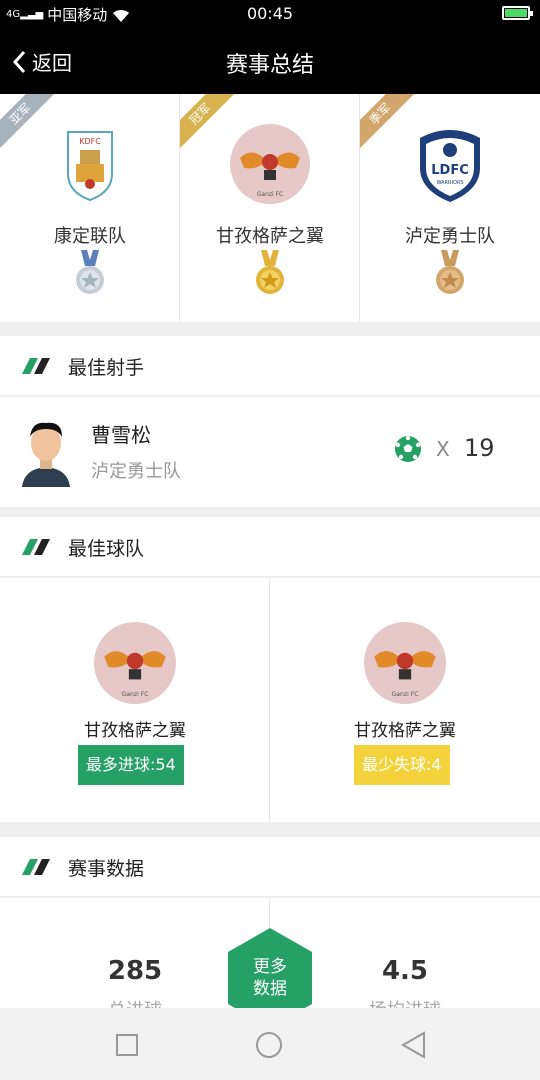 Image resolution: width=540 pixels, height=1080 pixels. I want to click on more-data-line2: 数据, so click(270, 989).